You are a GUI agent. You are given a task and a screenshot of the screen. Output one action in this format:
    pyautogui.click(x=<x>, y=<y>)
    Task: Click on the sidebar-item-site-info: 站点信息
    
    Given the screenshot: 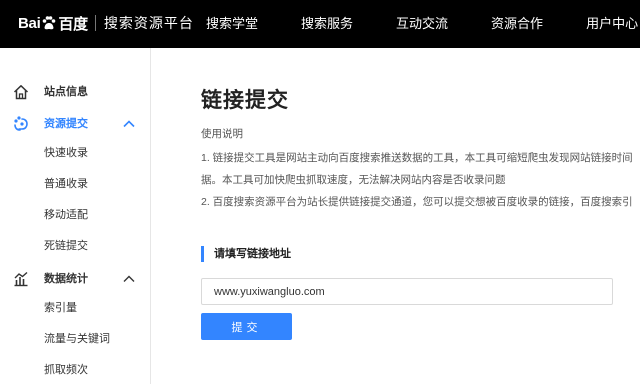 What is the action you would take?
    pyautogui.click(x=75, y=92)
    